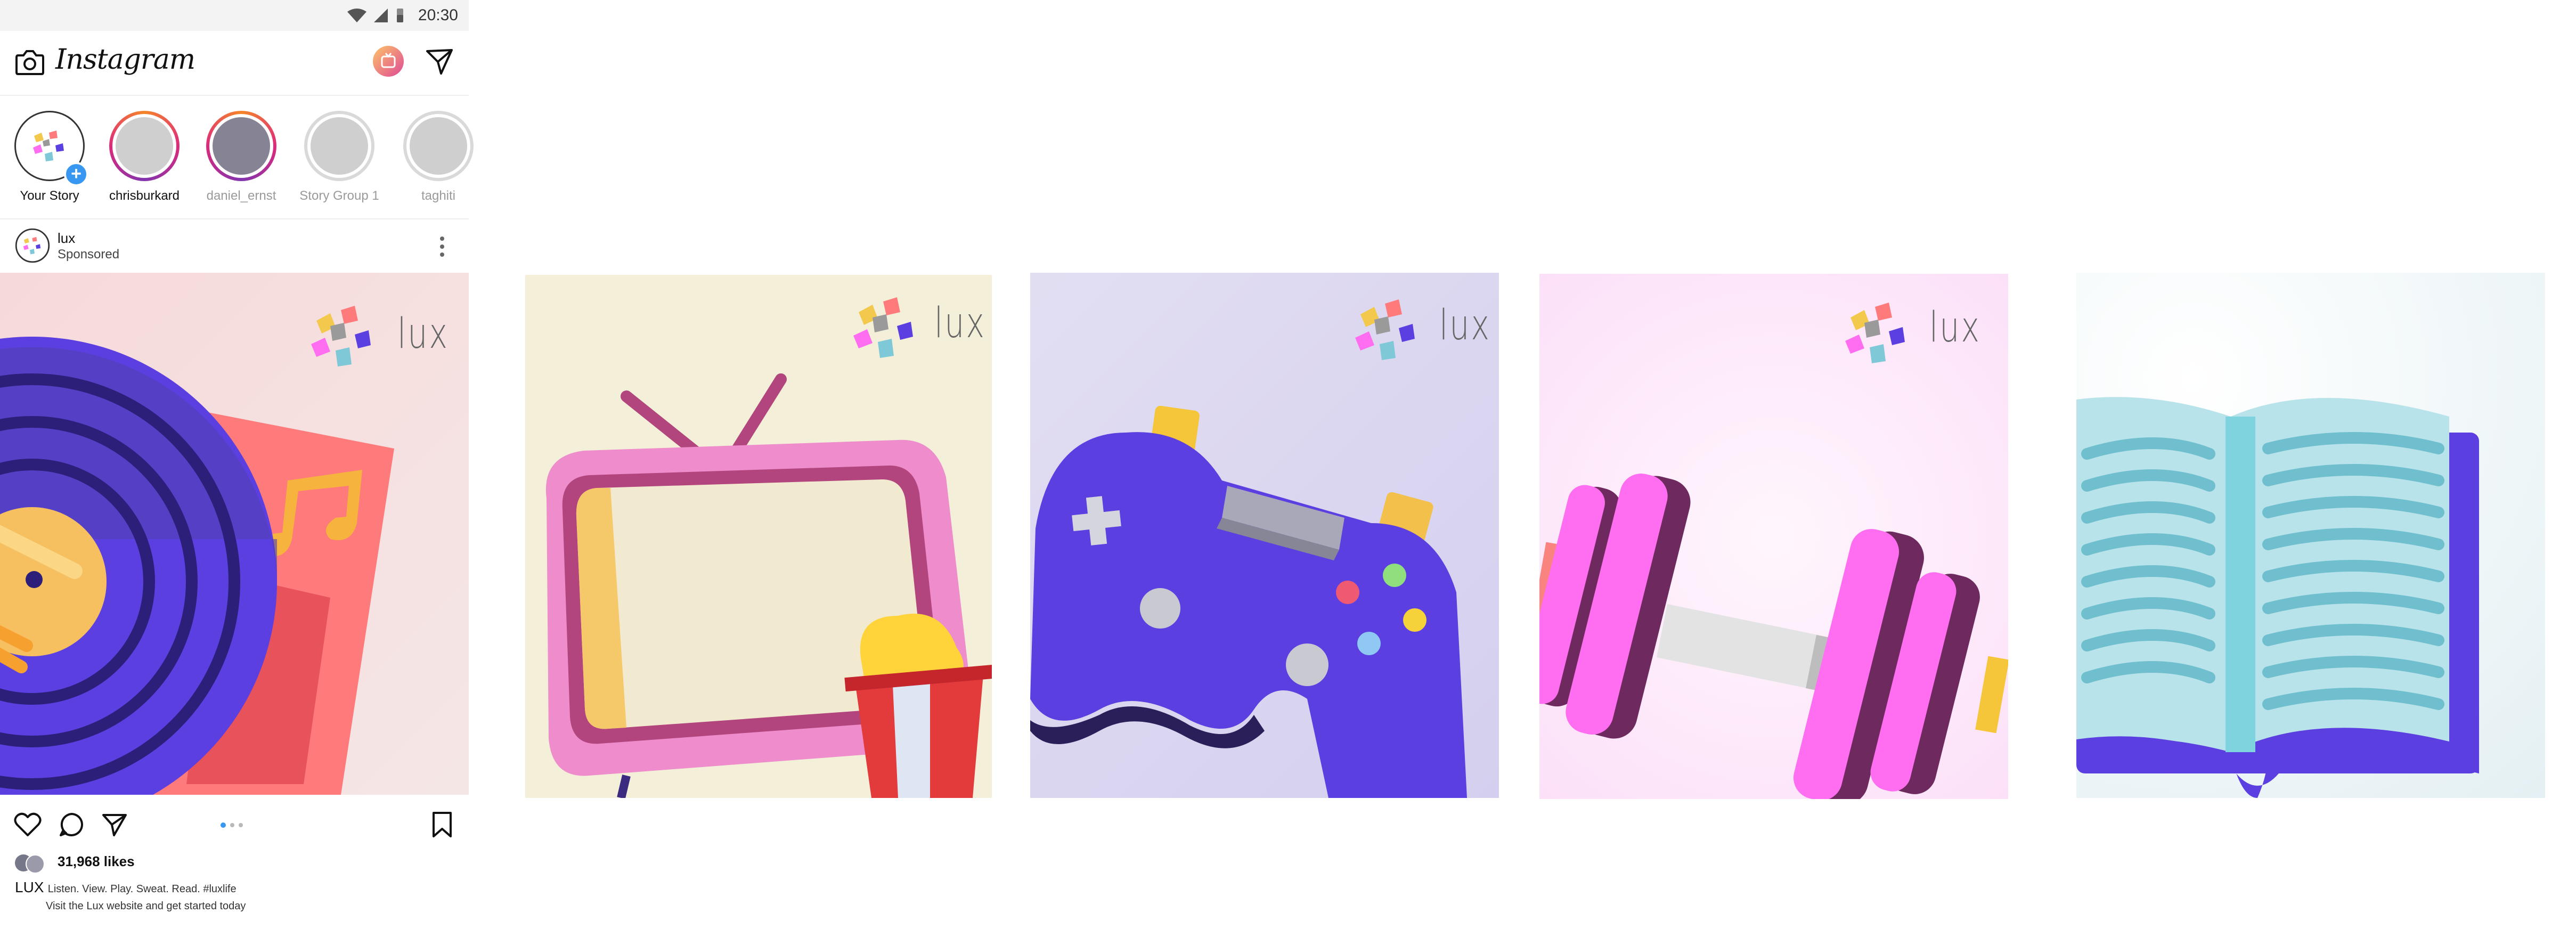  I want to click on battery-icon, so click(400, 15).